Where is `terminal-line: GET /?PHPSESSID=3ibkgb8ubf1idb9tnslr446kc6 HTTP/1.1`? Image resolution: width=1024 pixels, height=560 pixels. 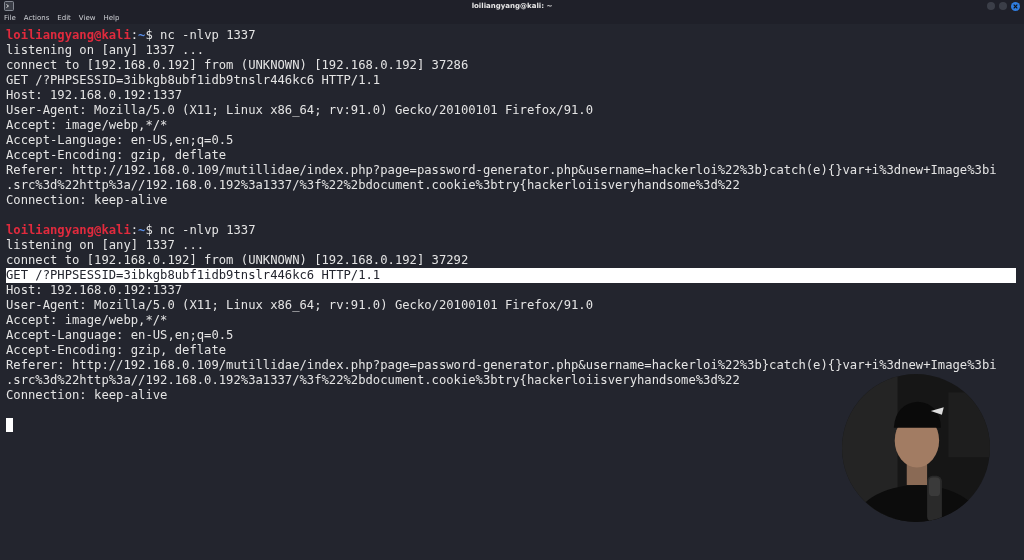 terminal-line: GET /?PHPSESSID=3ibkgb8ubf1idb9tnslr446kc6 HTTP/1.1 is located at coordinates (193, 80).